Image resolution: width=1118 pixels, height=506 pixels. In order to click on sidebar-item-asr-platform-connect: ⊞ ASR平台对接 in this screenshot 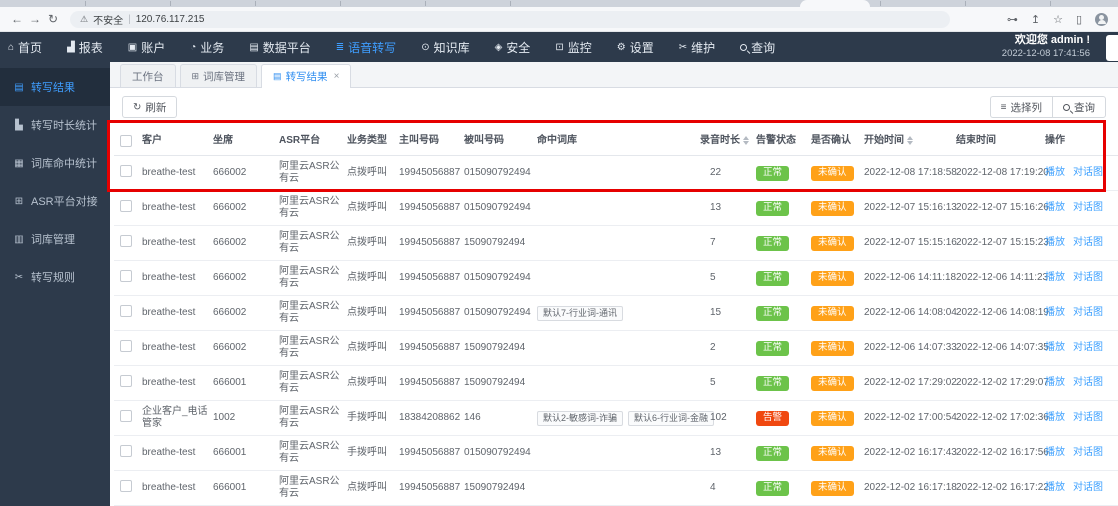, I will do `click(55, 201)`.